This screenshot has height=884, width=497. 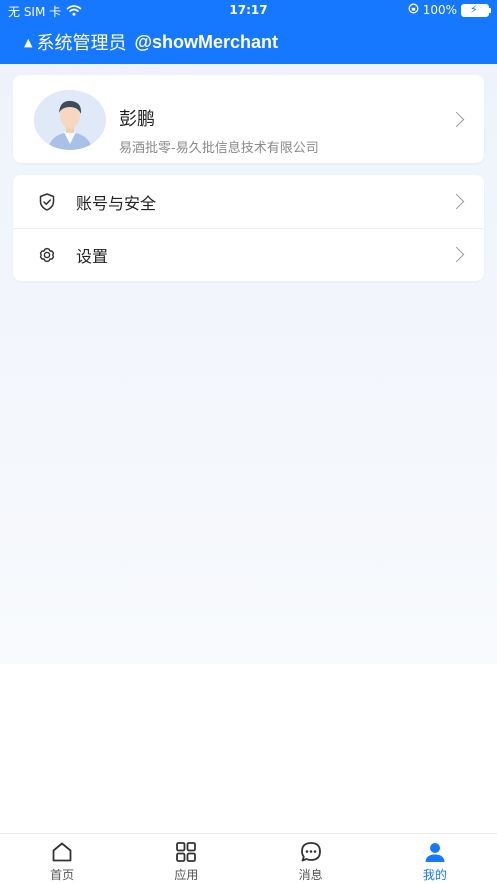 I want to click on tab-label: 消息, so click(x=310, y=875).